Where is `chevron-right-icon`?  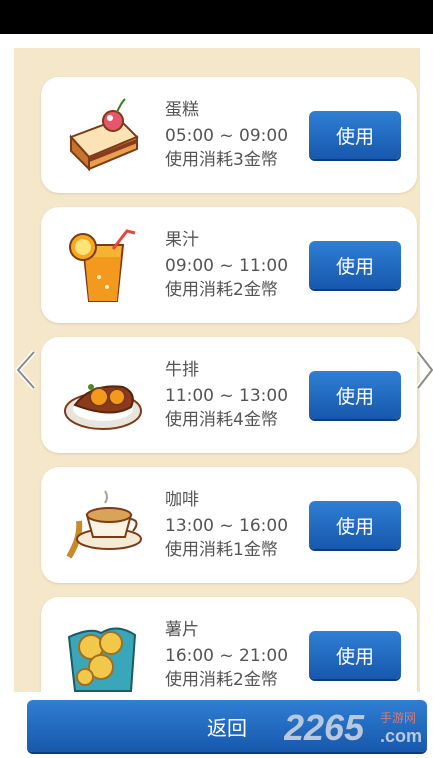 chevron-right-icon is located at coordinates (423, 370).